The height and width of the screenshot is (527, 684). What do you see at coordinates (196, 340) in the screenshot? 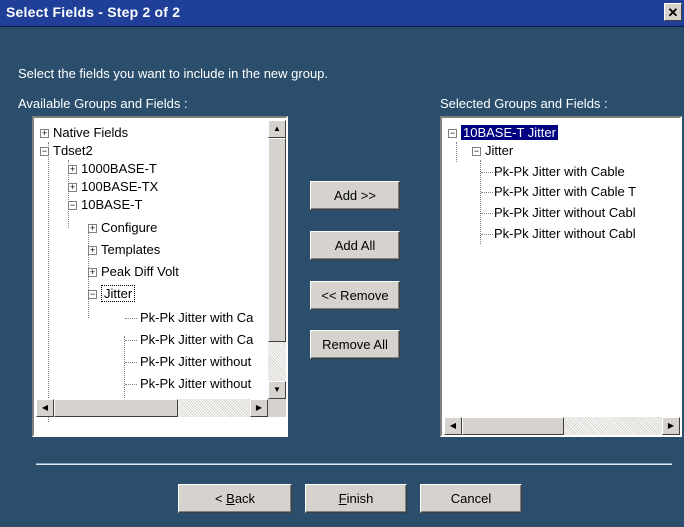
I see `tree-leaf-pkpk-with-ca-2: Pk-Pk Jitter with Ca` at bounding box center [196, 340].